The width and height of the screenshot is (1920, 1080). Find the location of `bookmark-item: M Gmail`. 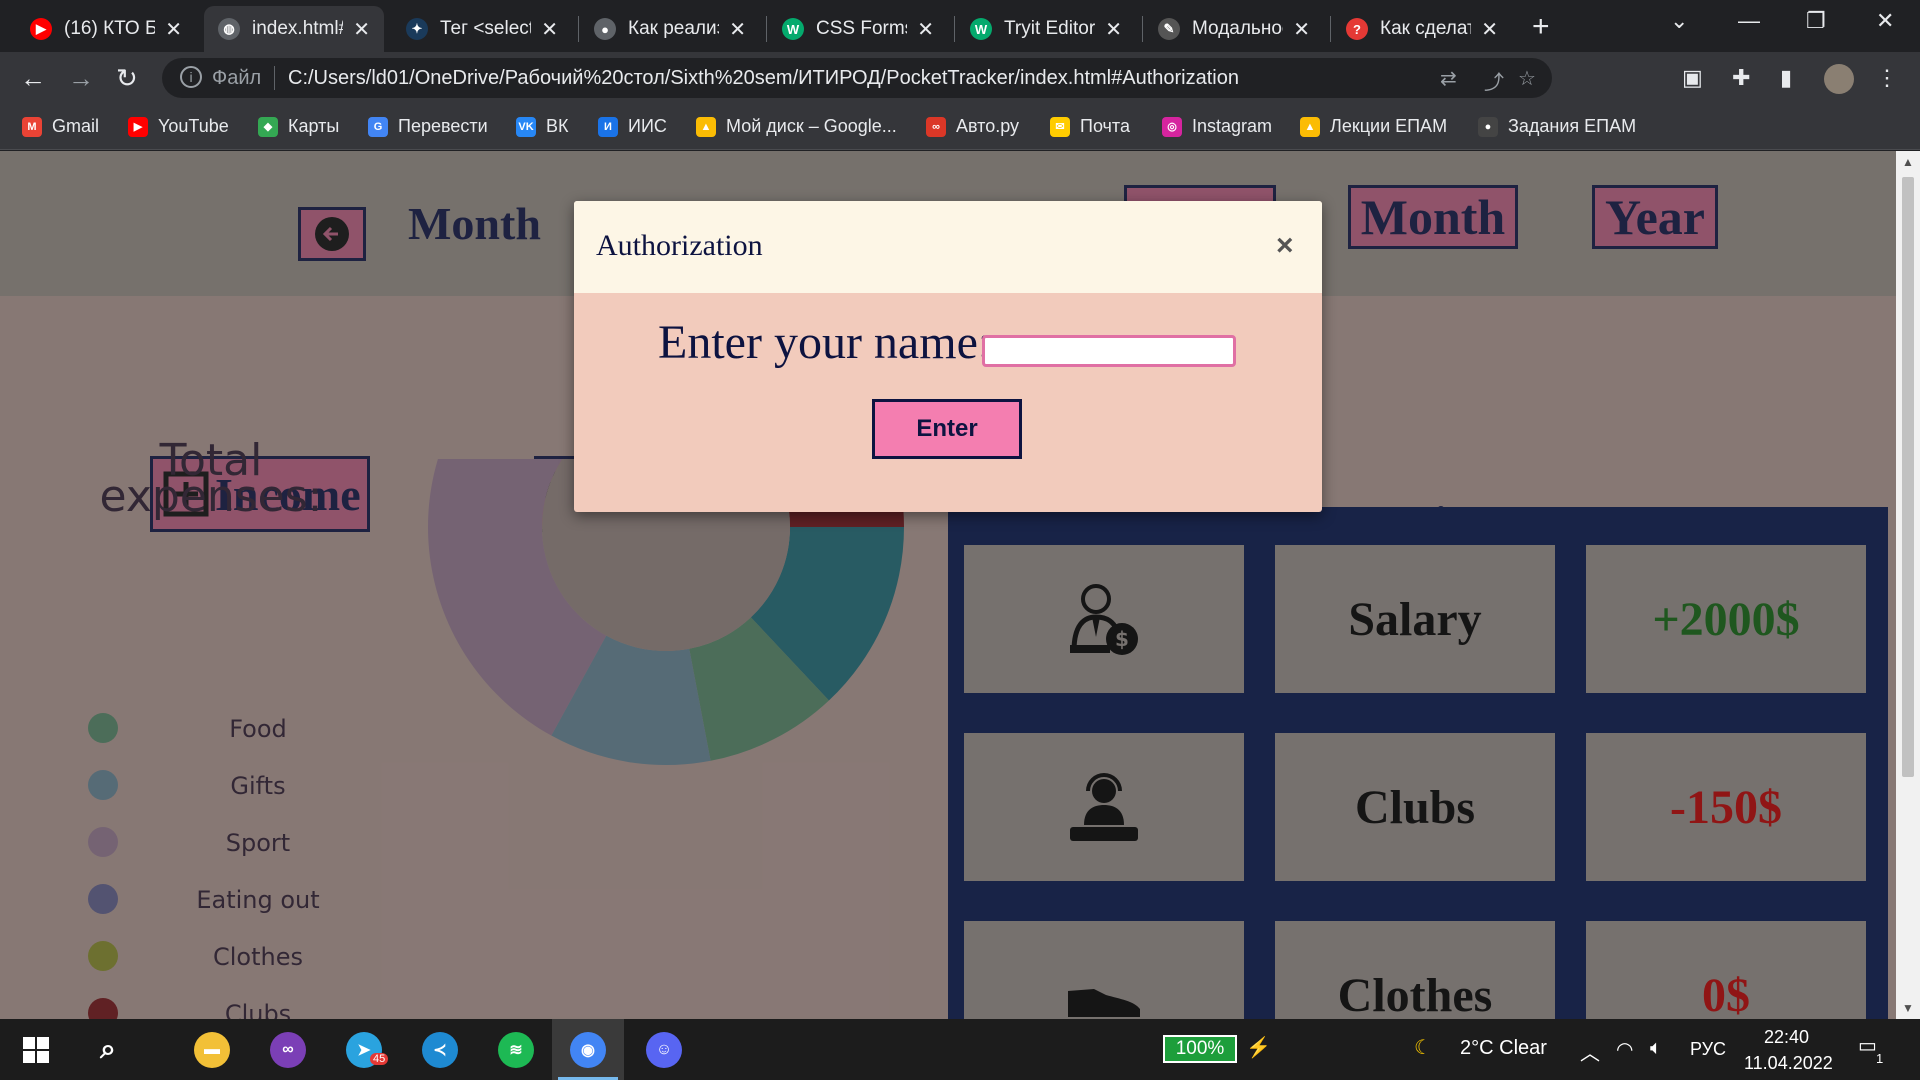

bookmark-item: M Gmail is located at coordinates (60, 126).